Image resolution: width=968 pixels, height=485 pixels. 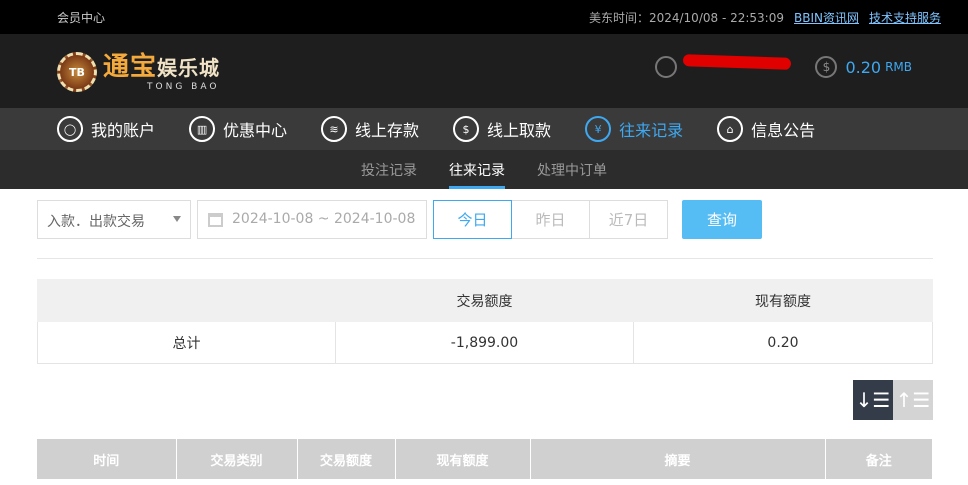 I want to click on records-header-cell: 交易类别, so click(x=237, y=459).